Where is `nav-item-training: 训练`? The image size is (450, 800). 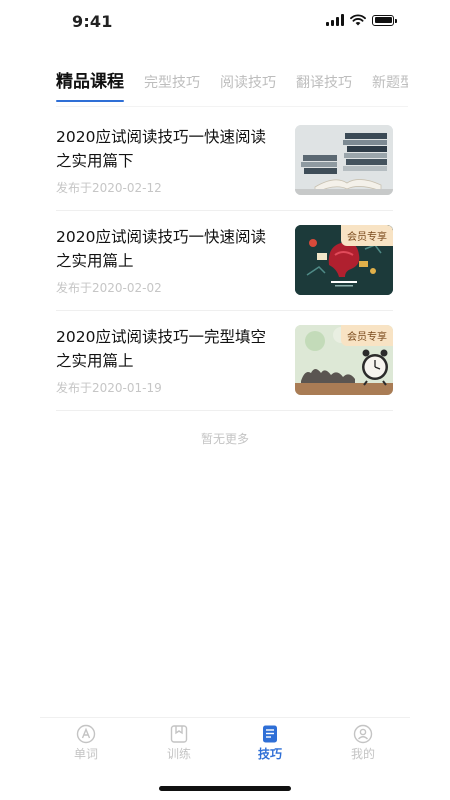 nav-item-training: 训练 is located at coordinates (179, 743).